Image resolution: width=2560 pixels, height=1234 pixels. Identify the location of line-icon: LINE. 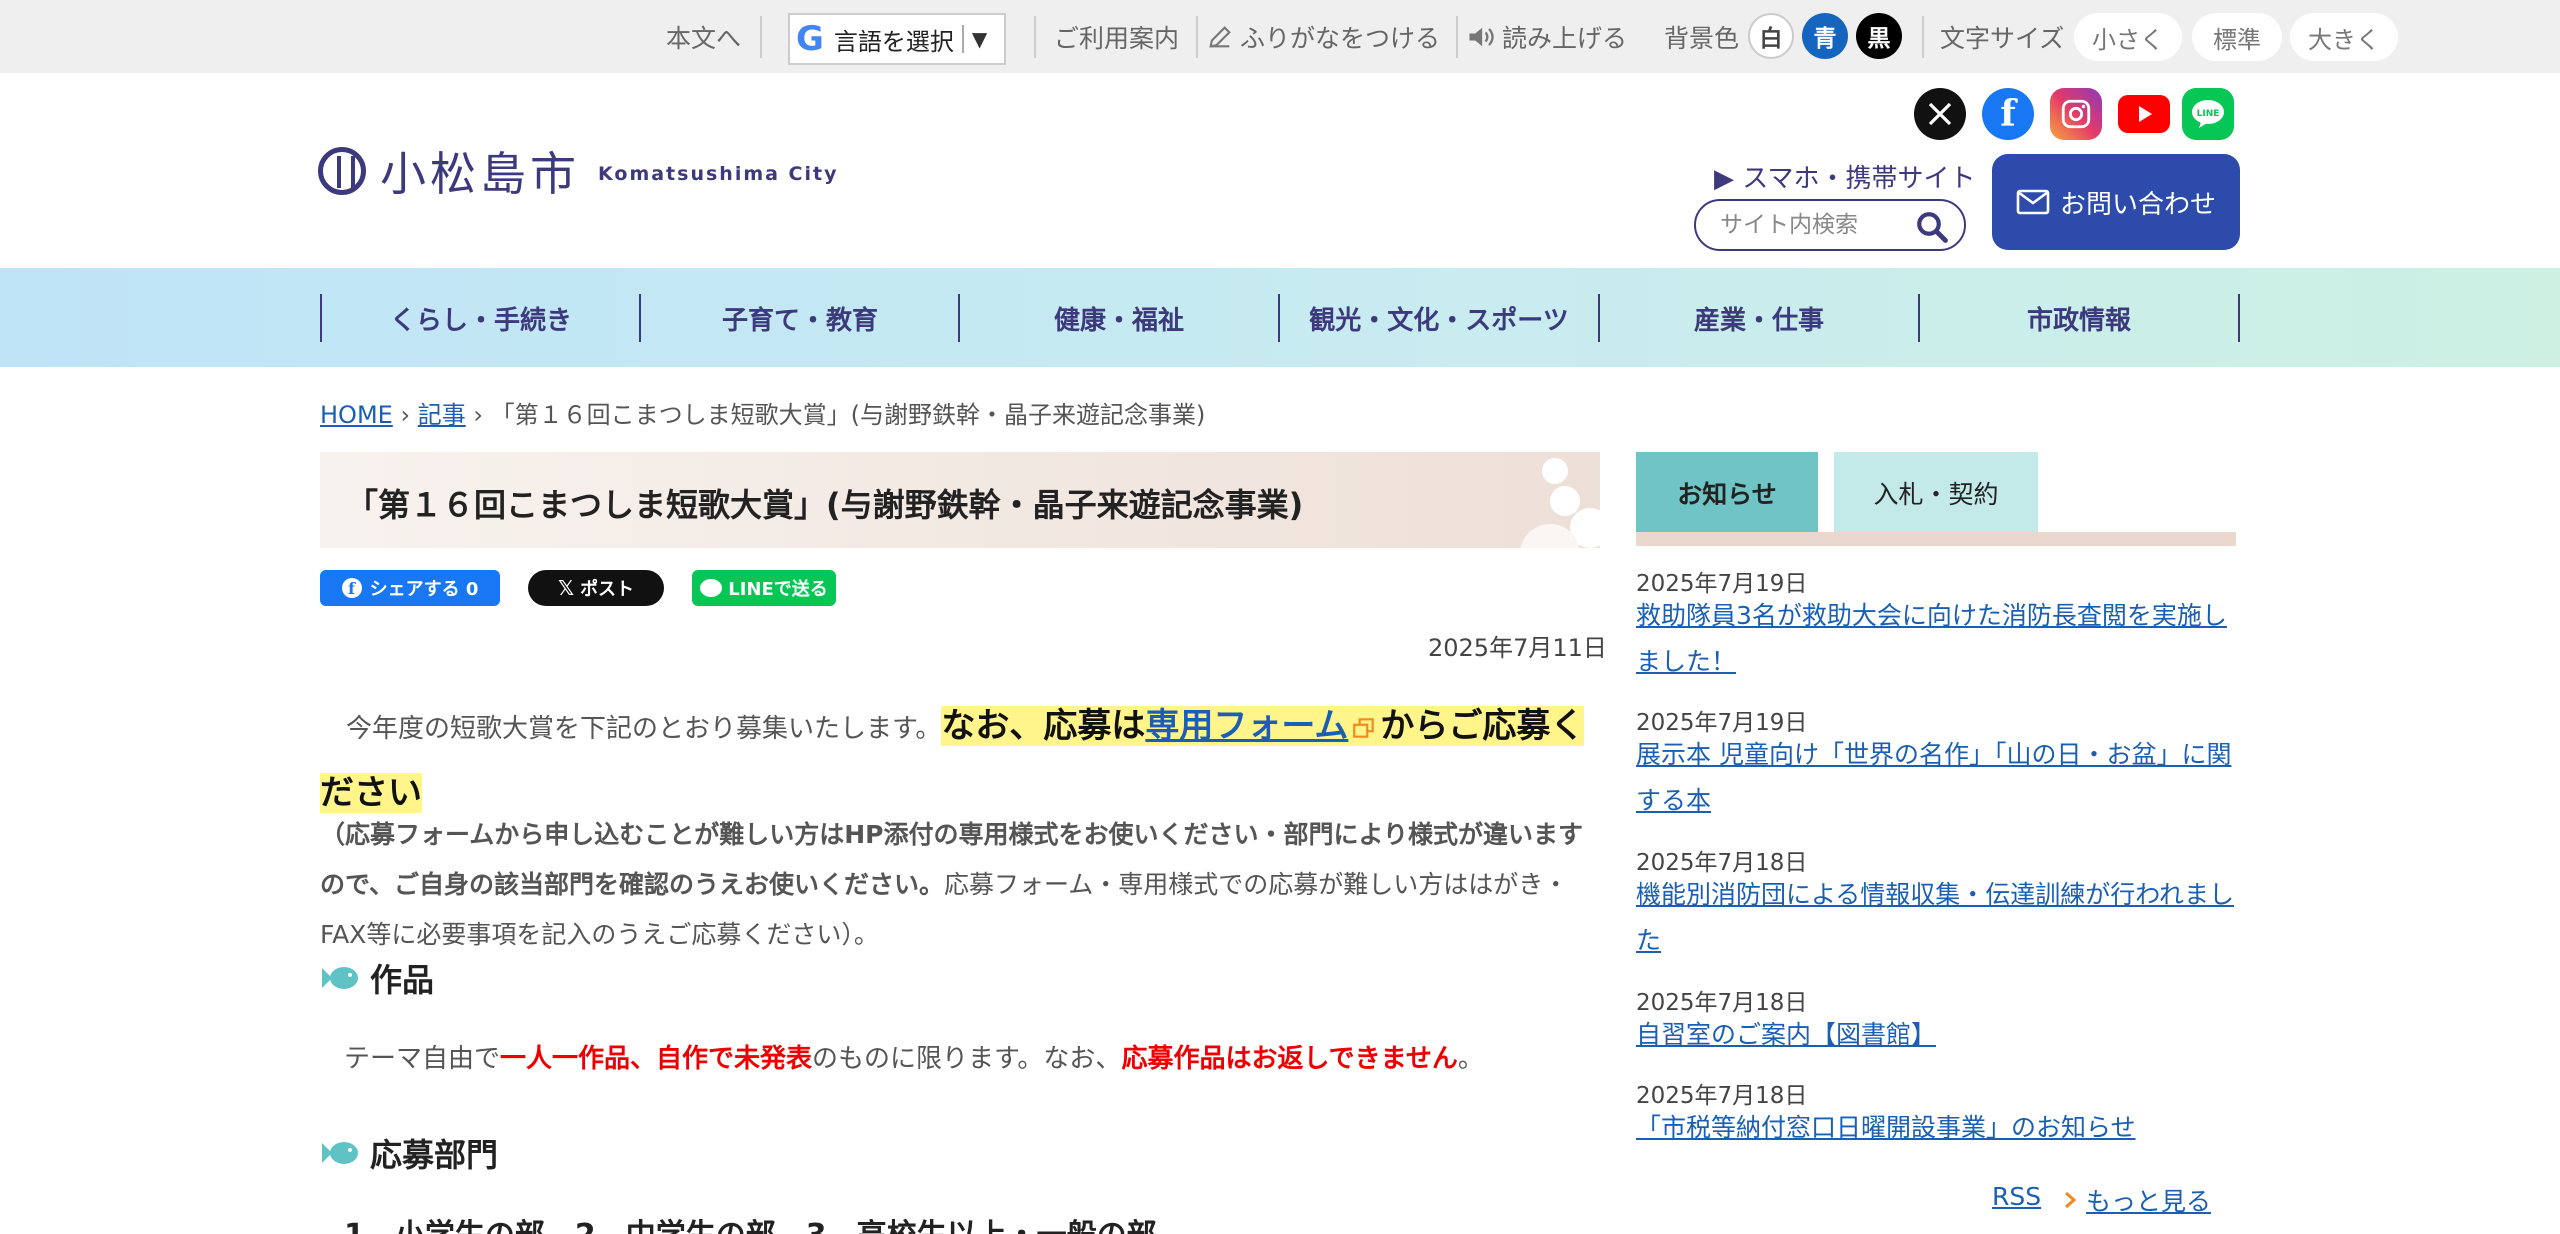
(2208, 114).